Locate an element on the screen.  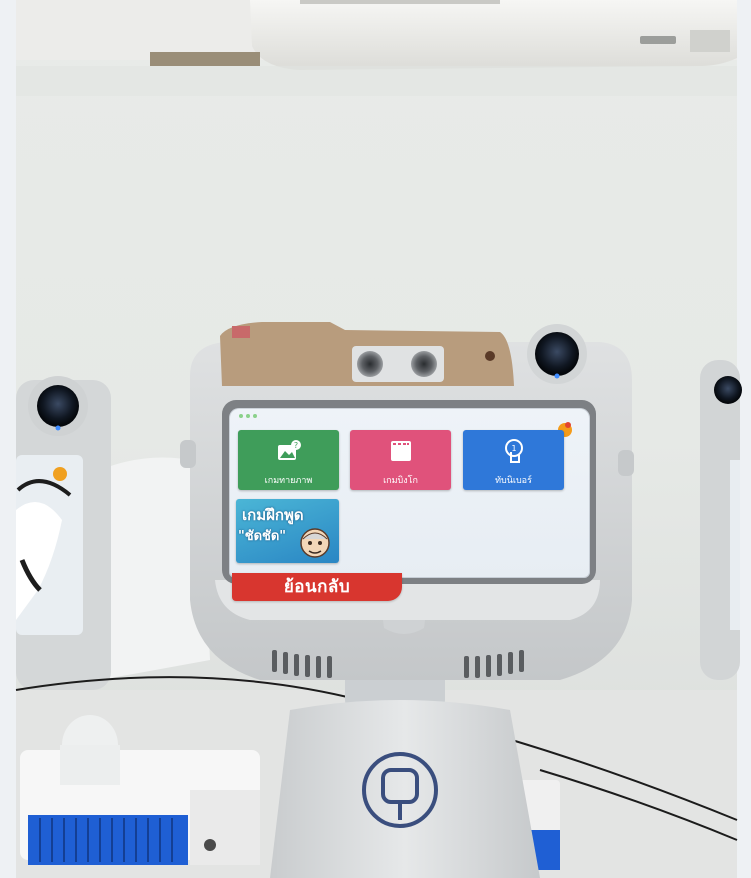
tile-number-game: 1 ทับนิเบอร์ is located at coordinates (513, 460).